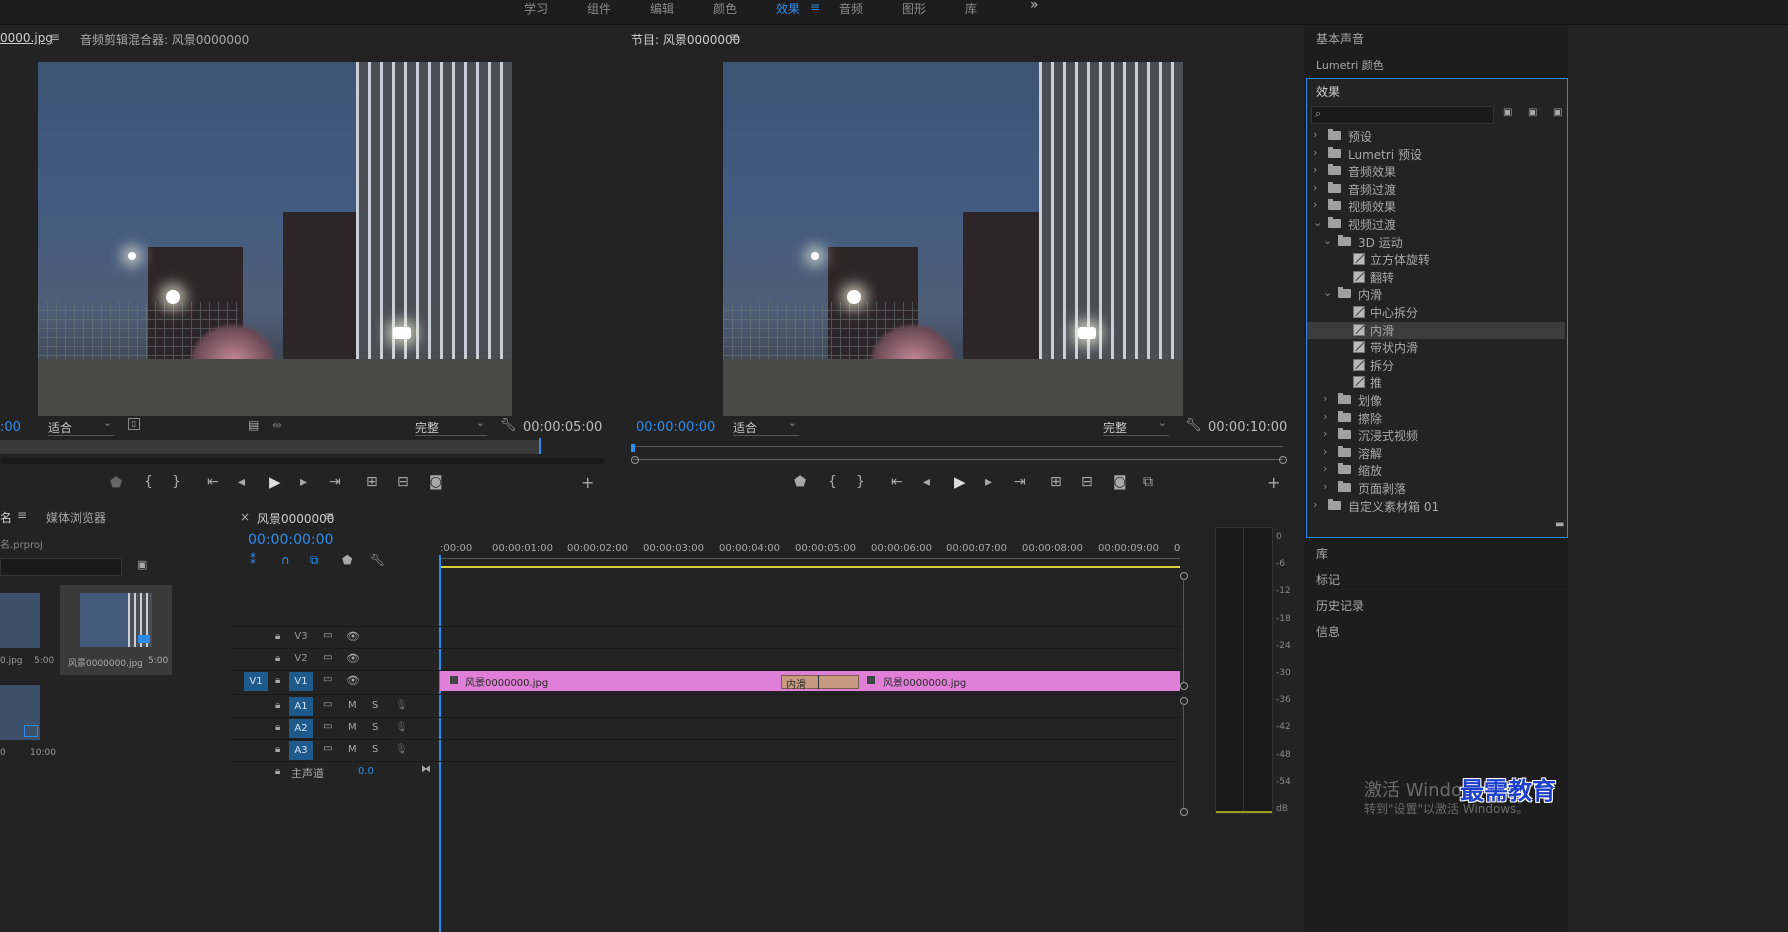 This screenshot has height=932, width=1788. Describe the element at coordinates (116, 483) in the screenshot. I see `add-marker-icon: ⬟` at that location.